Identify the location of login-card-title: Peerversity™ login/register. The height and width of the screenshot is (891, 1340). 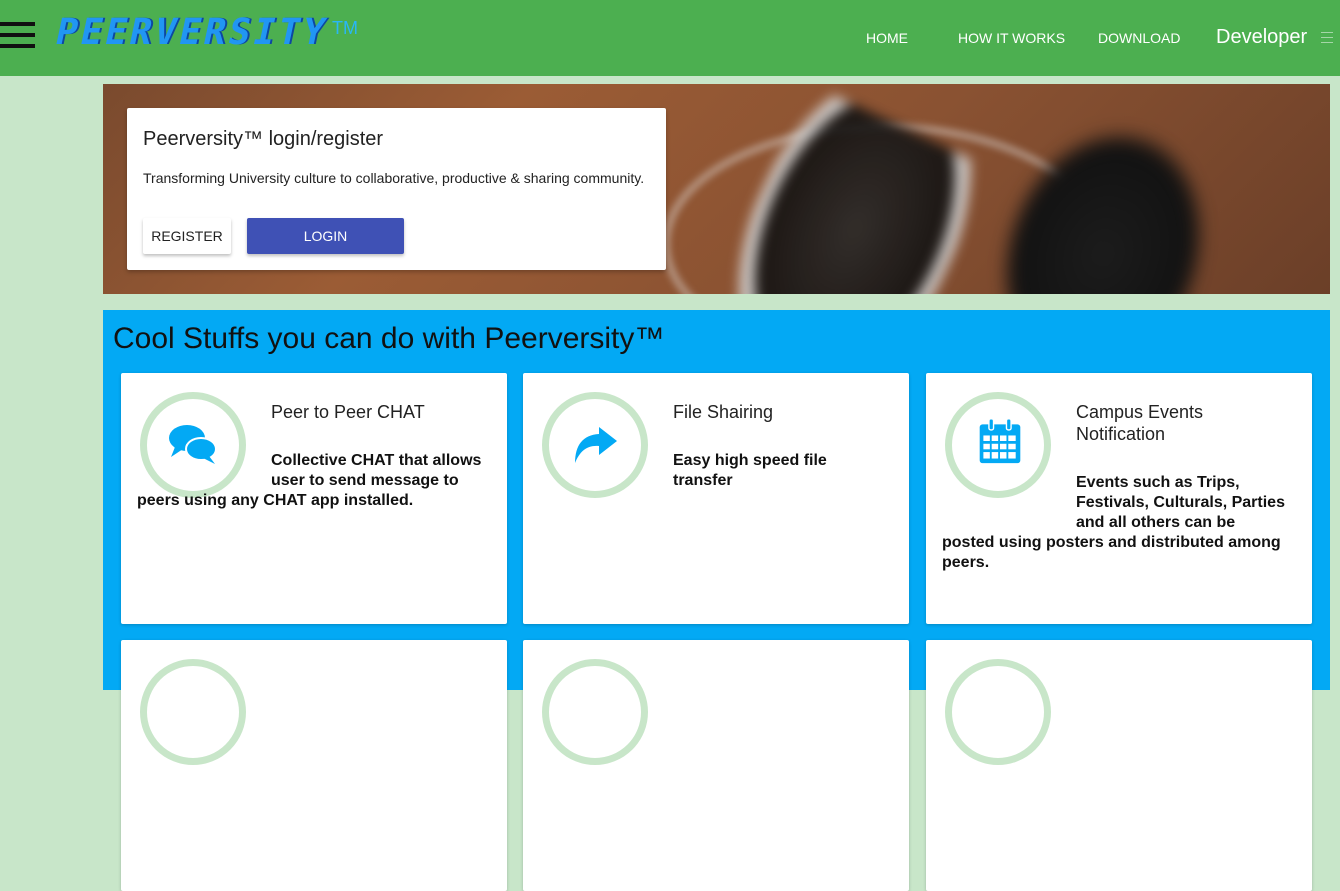
(263, 139).